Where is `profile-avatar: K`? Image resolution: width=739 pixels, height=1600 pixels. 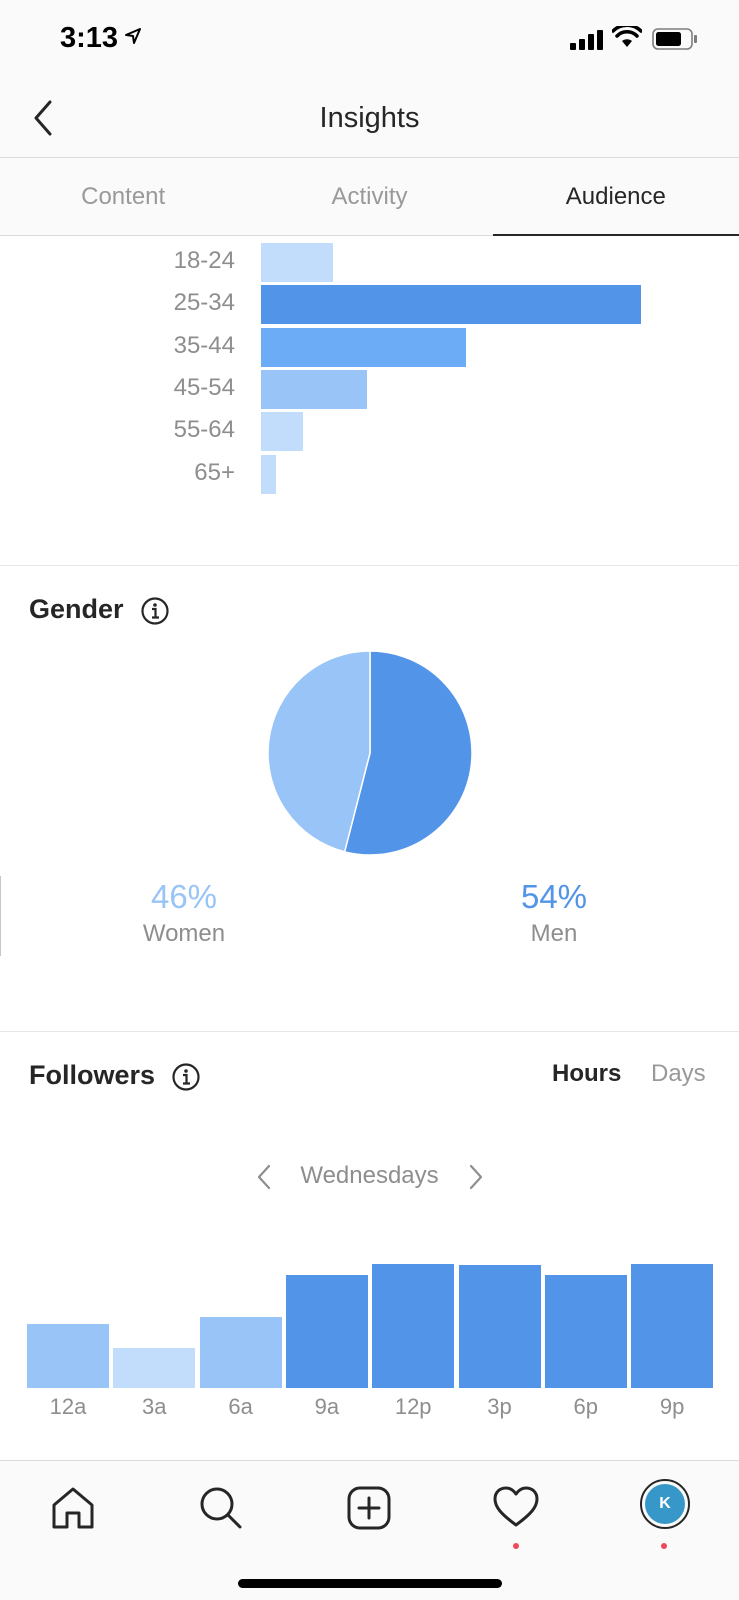
profile-avatar: K is located at coordinates (665, 1504).